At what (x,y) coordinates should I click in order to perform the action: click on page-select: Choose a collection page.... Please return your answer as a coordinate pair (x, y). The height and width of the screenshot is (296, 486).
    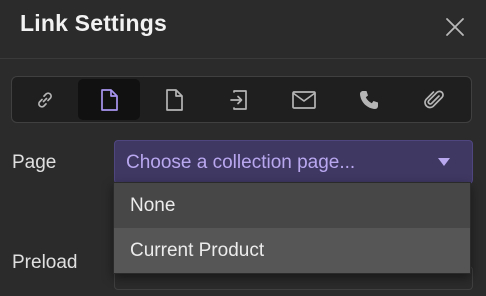
    Looking at the image, I should click on (293, 162).